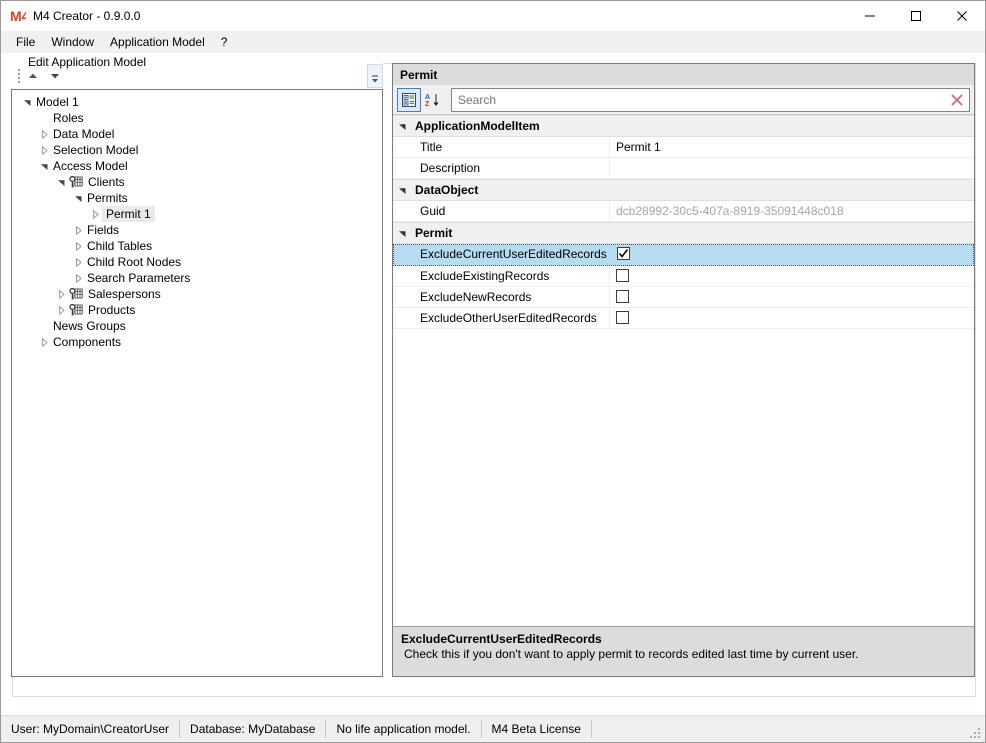 Image resolution: width=986 pixels, height=743 pixels. Describe the element at coordinates (197, 182) in the screenshot. I see `tree-node: Clients` at that location.